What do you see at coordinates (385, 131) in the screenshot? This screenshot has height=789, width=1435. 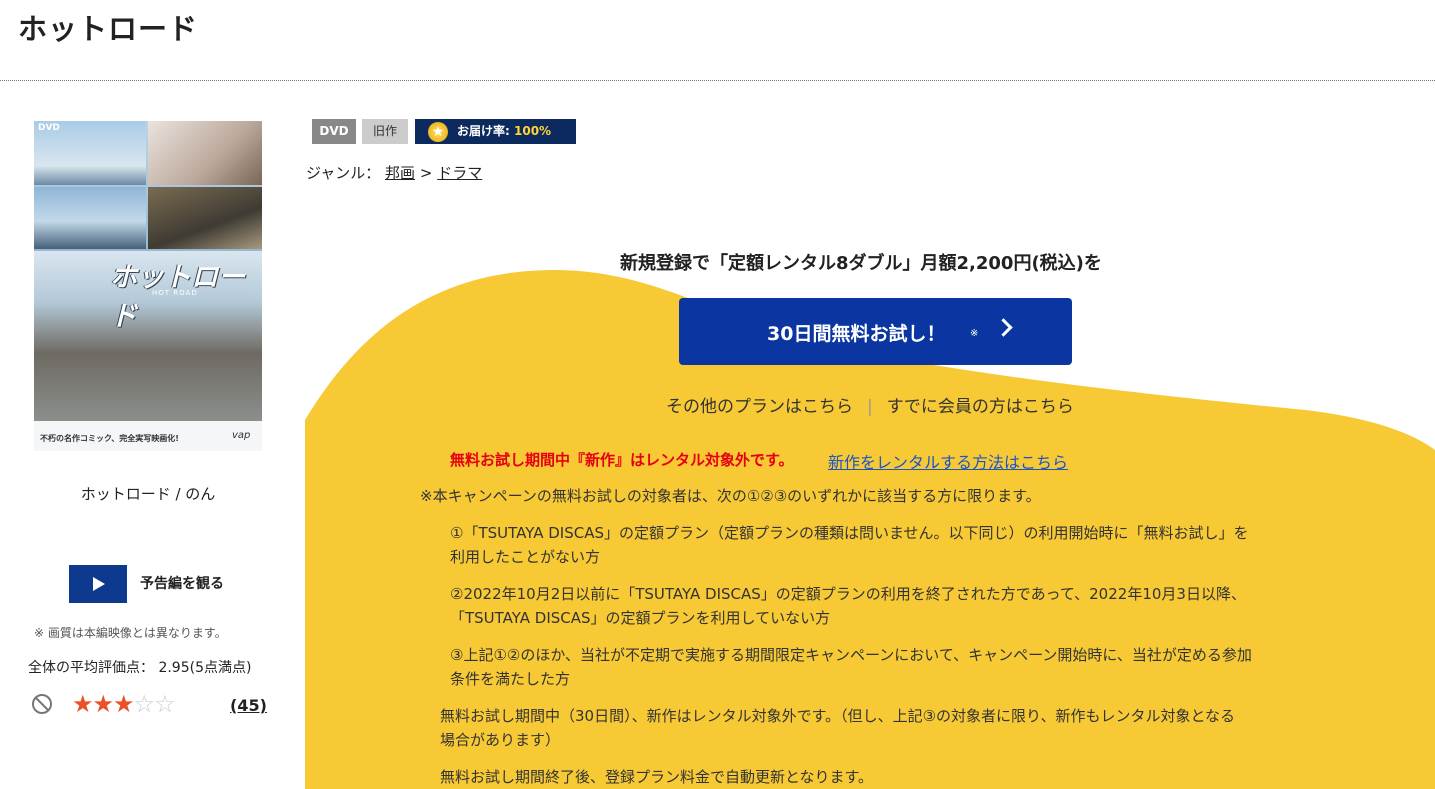 I see `category-badge: 旧作` at bounding box center [385, 131].